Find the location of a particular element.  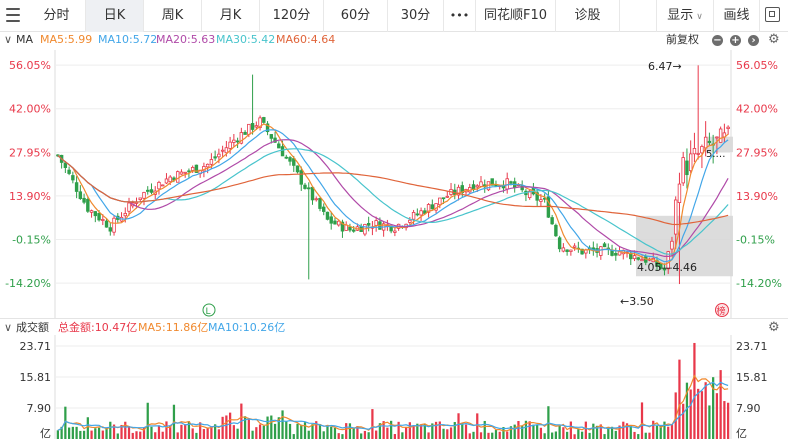

volume-total: 总金额:10.47亿 is located at coordinates (98, 327).